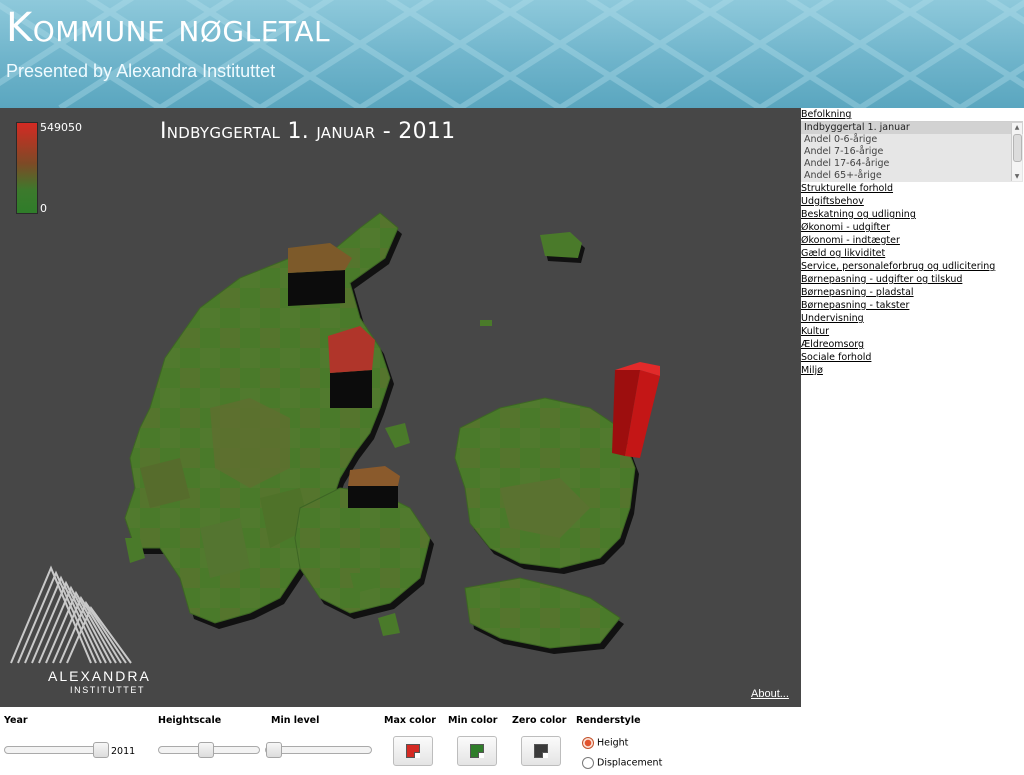  Describe the element at coordinates (912, 114) in the screenshot. I see `category-befolkning: Befolkning` at that location.